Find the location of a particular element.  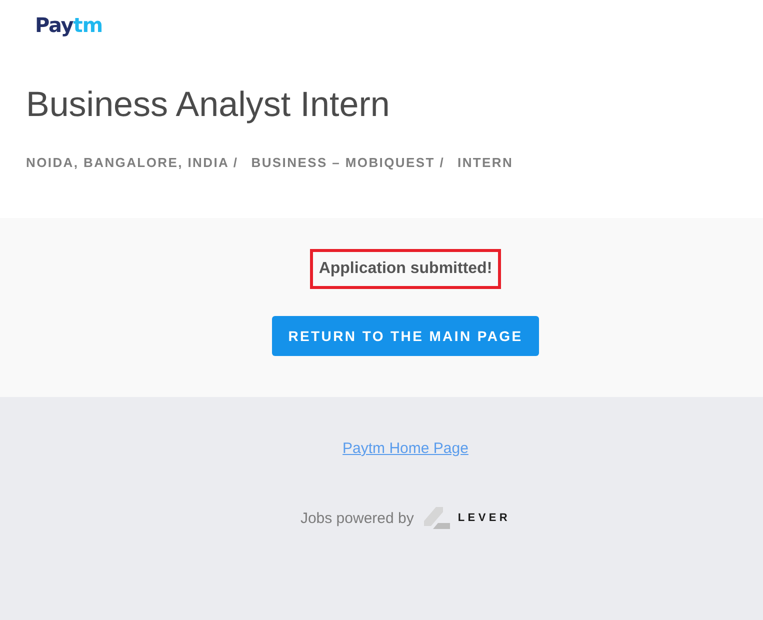

logo-icon is located at coordinates (437, 518).